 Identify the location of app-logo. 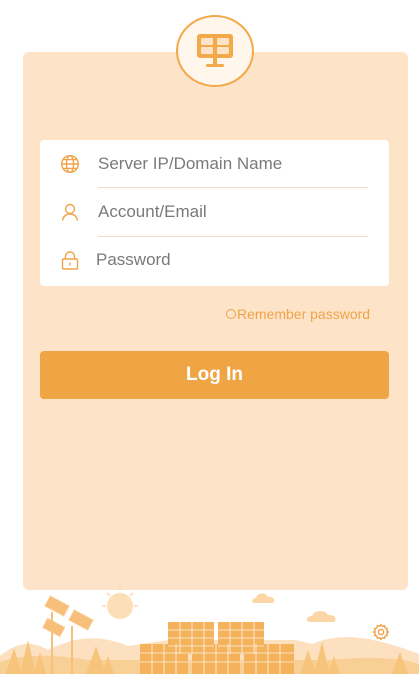
(215, 51).